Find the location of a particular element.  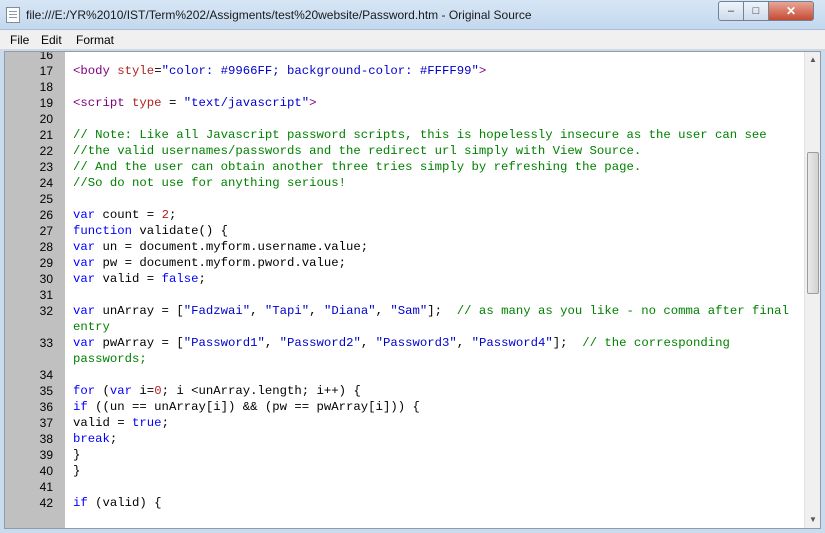

line-number: 36 is located at coordinates (46, 407).